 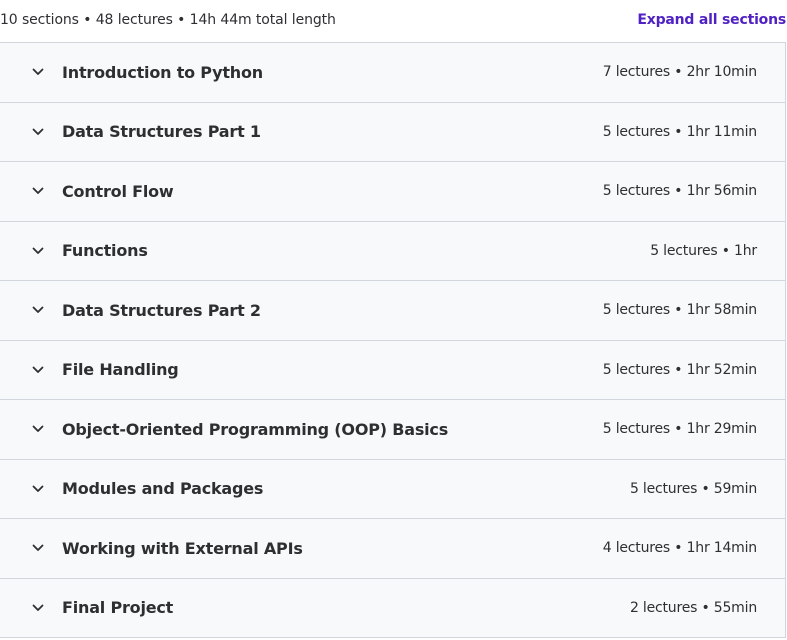 I want to click on section-title: Data Structures Part 2, so click(x=161, y=310).